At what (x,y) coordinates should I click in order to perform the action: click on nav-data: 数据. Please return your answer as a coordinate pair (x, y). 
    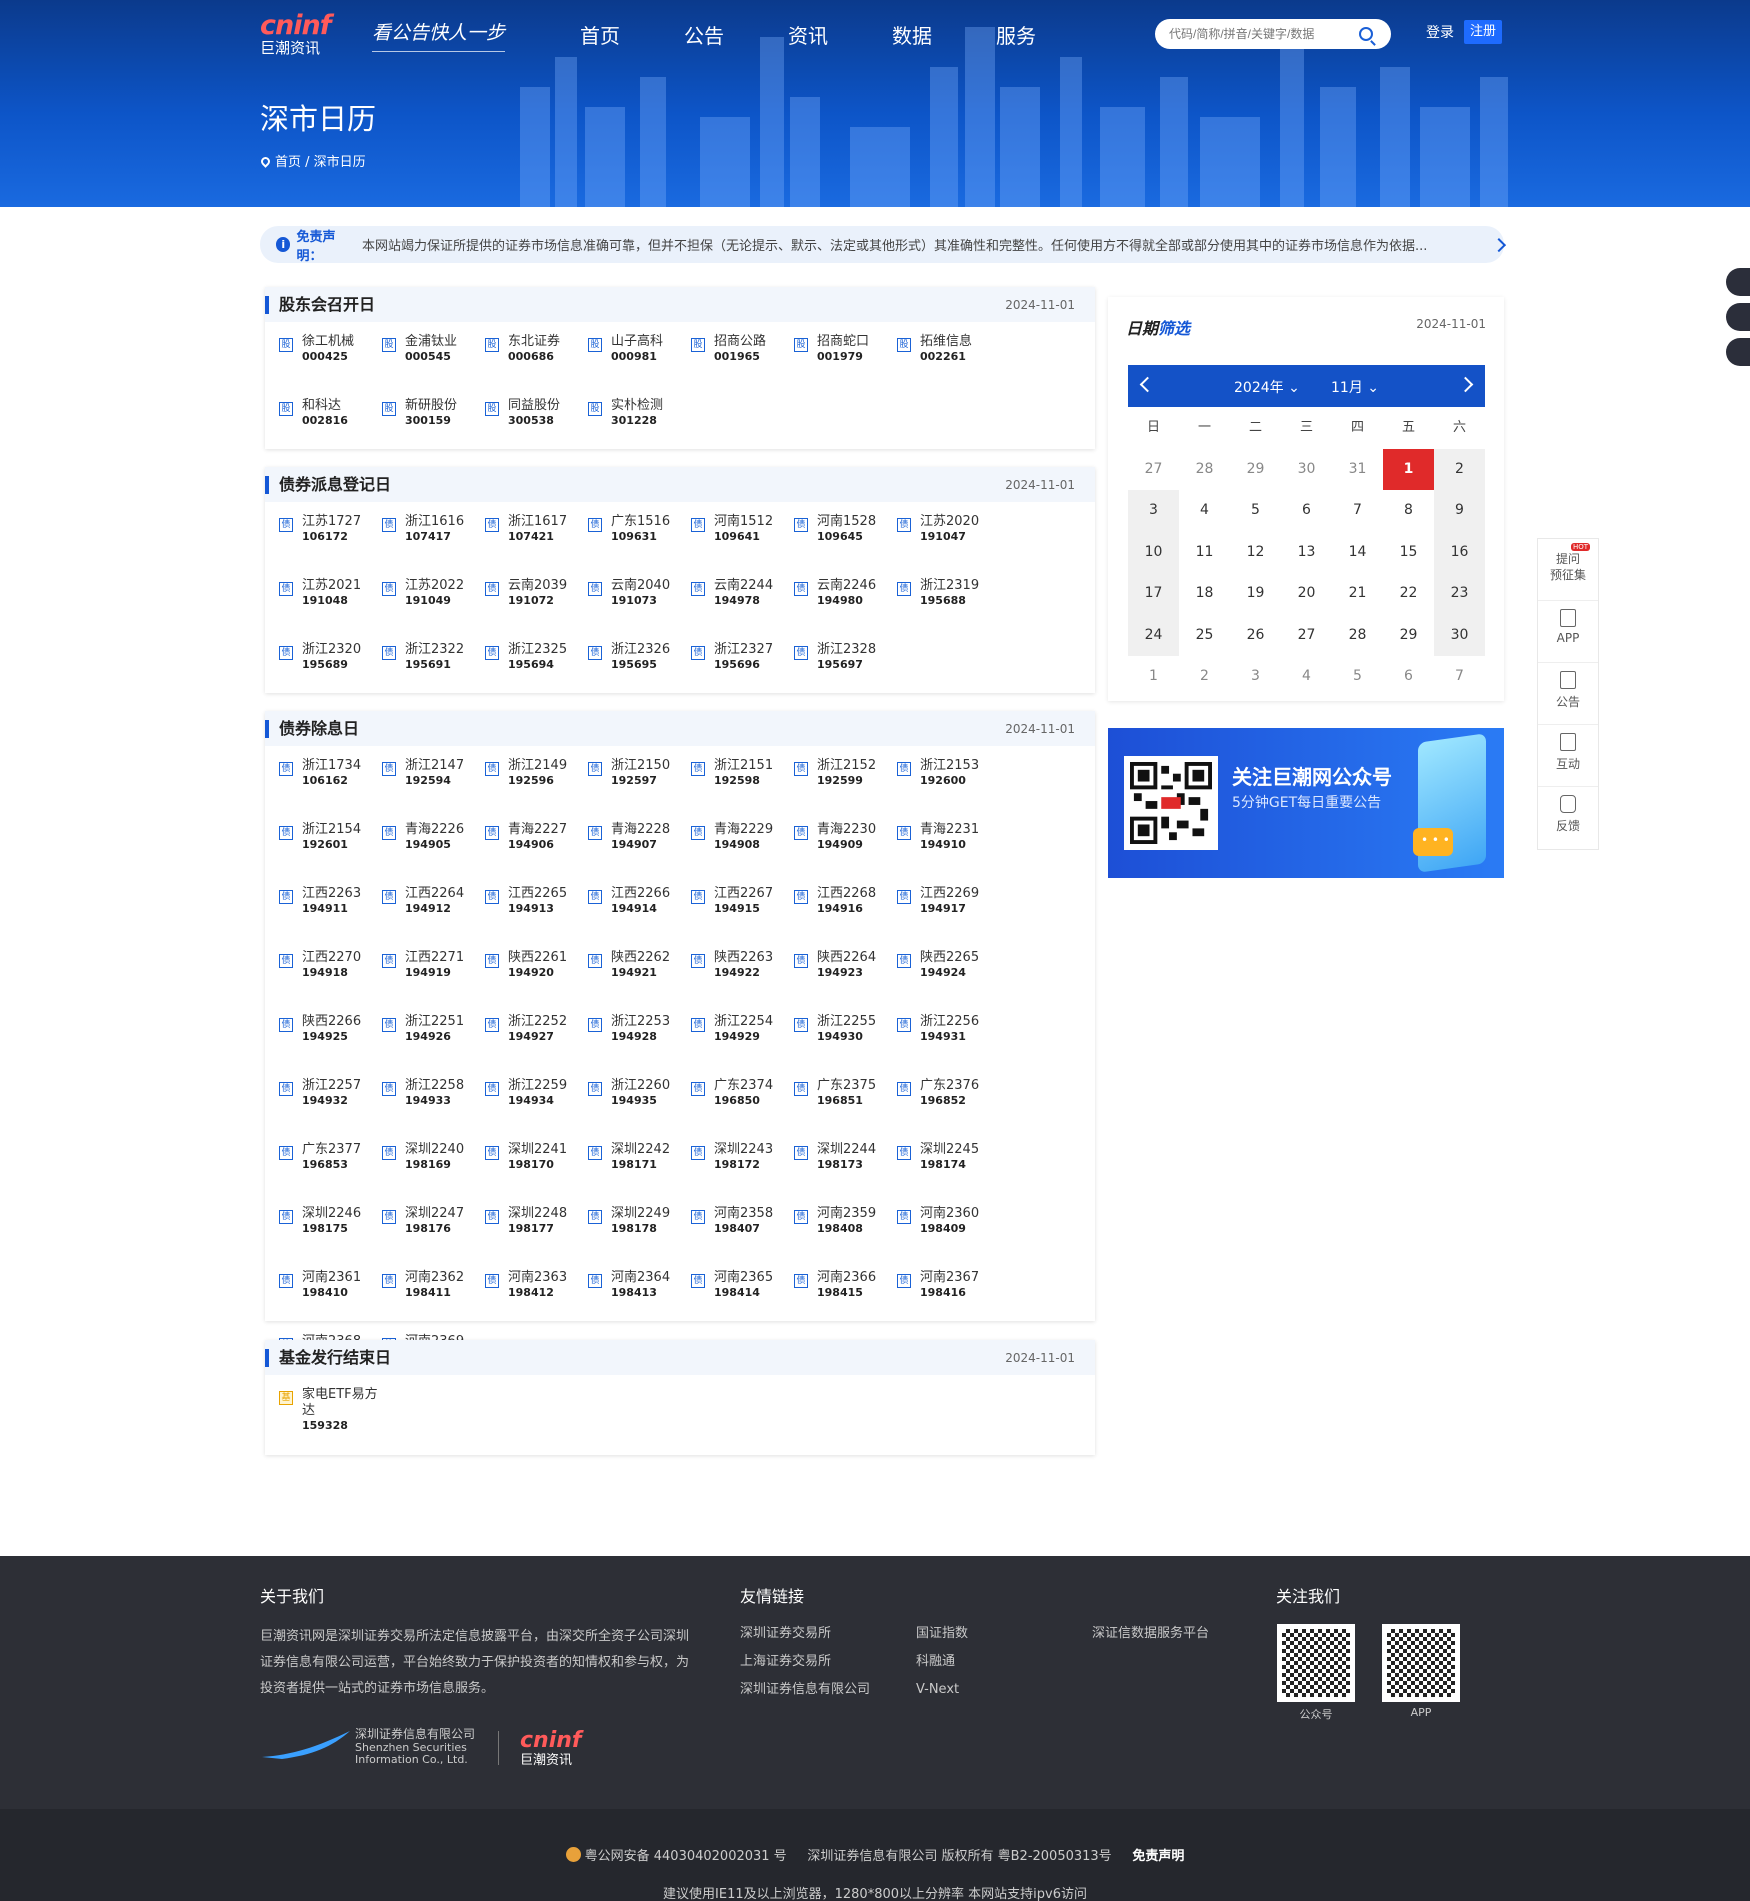
    Looking at the image, I should click on (944, 34).